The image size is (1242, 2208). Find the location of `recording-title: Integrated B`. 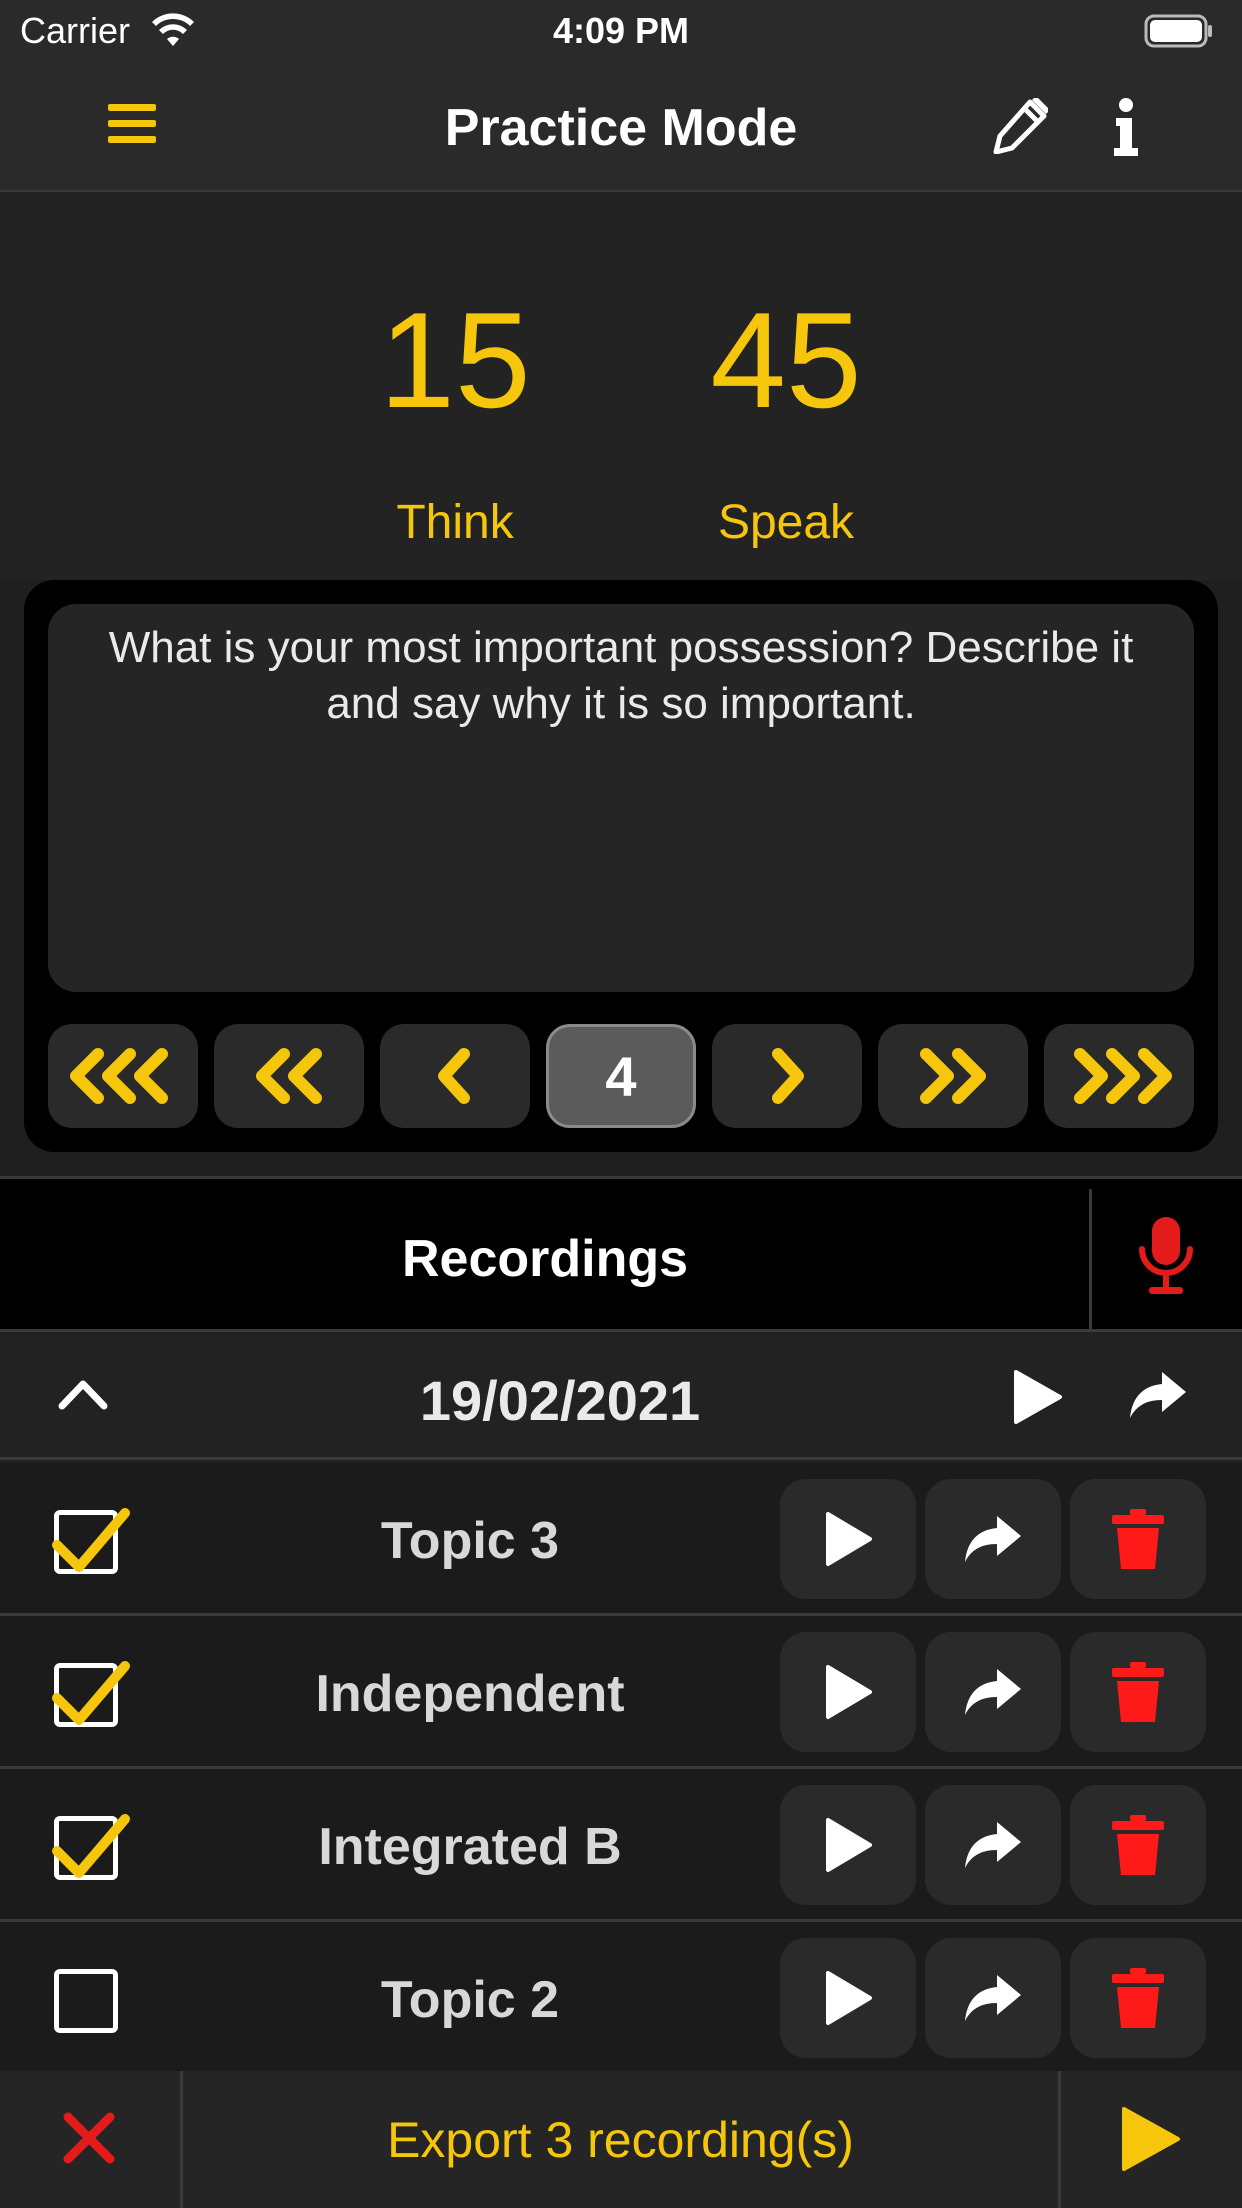

recording-title: Integrated B is located at coordinates (470, 1847).